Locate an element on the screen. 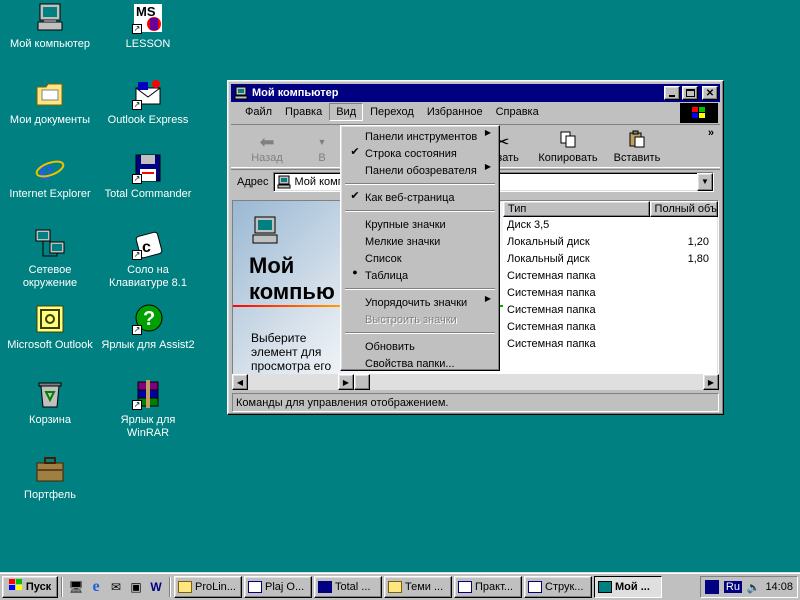  quicklaunch-outlook-express-icon: ✉ is located at coordinates (116, 587).